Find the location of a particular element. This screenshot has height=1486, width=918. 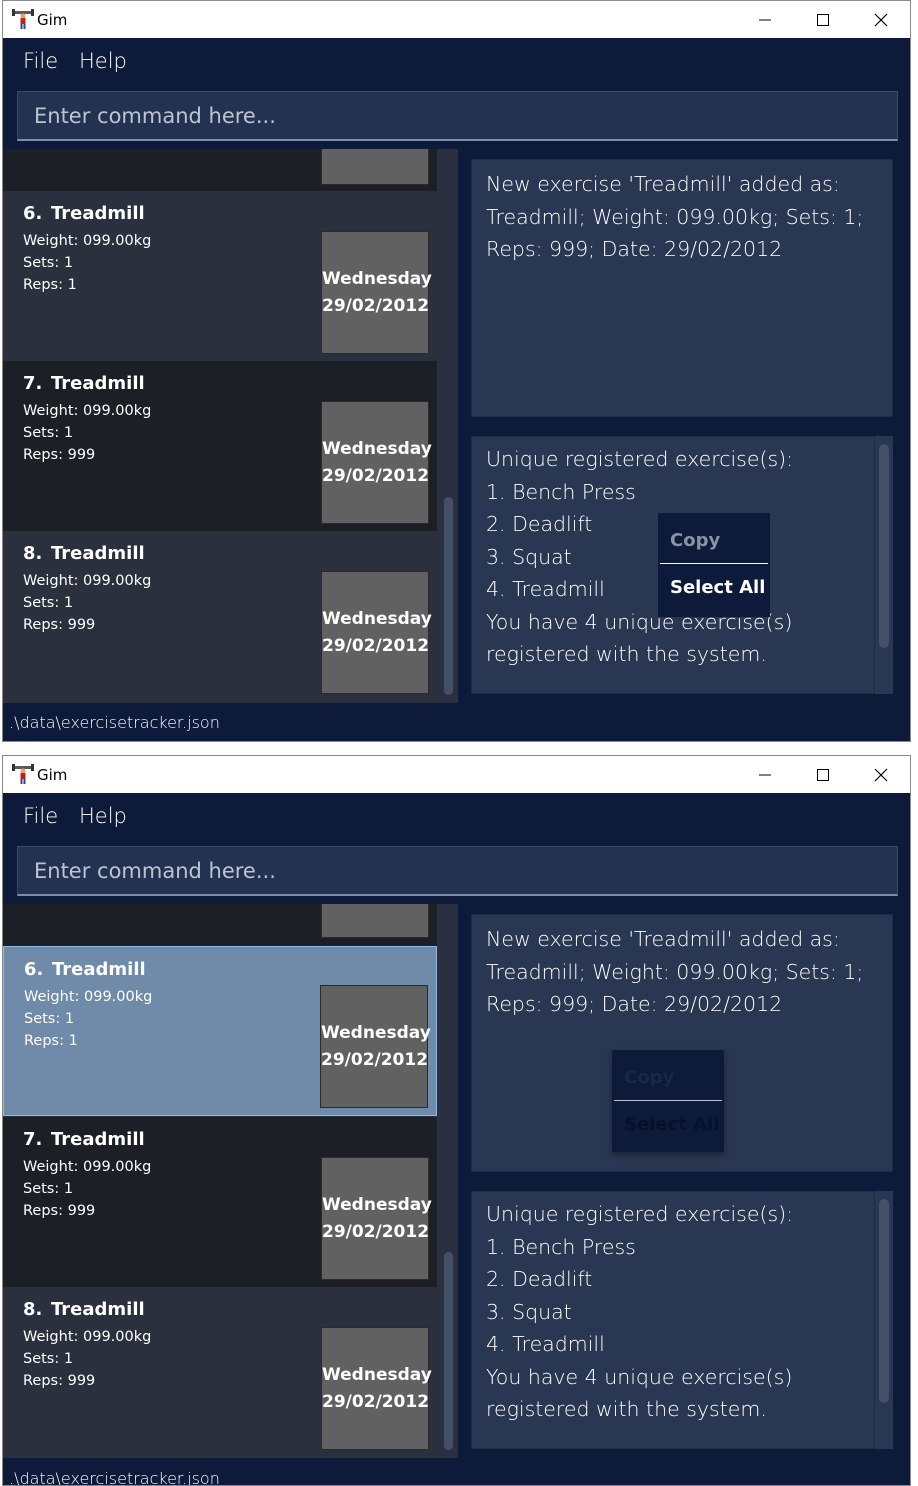

summary-line: 3. Squat is located at coordinates (529, 1311).